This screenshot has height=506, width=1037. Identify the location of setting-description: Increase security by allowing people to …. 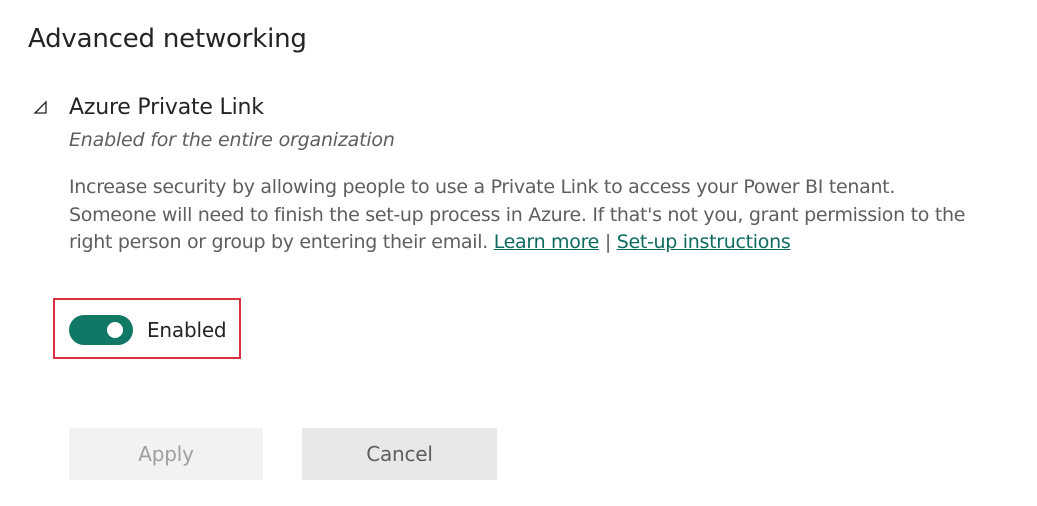
(519, 215).